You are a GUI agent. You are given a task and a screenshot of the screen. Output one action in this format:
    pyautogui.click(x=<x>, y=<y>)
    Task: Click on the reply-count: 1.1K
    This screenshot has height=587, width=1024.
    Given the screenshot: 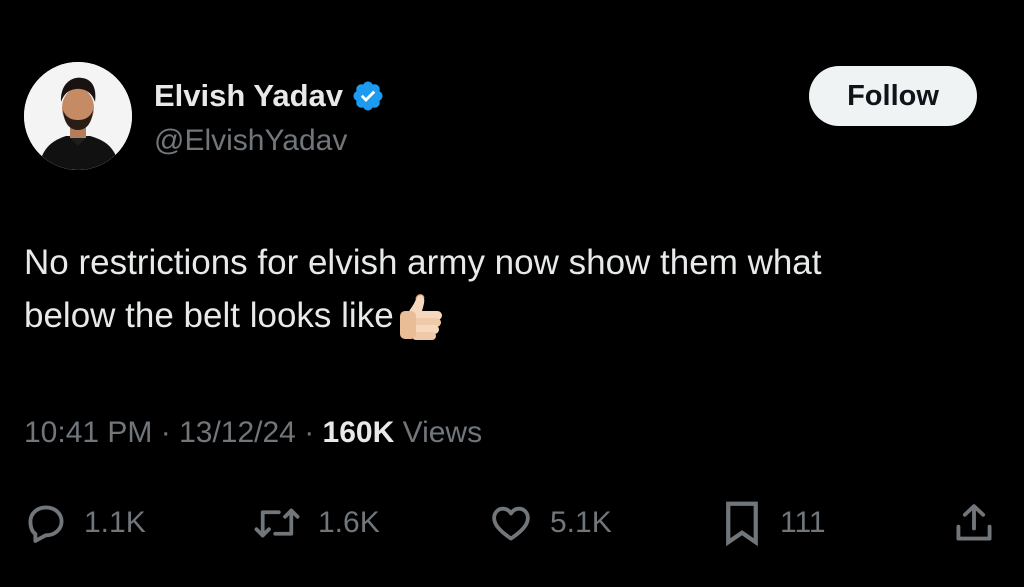 What is the action you would take?
    pyautogui.click(x=115, y=522)
    